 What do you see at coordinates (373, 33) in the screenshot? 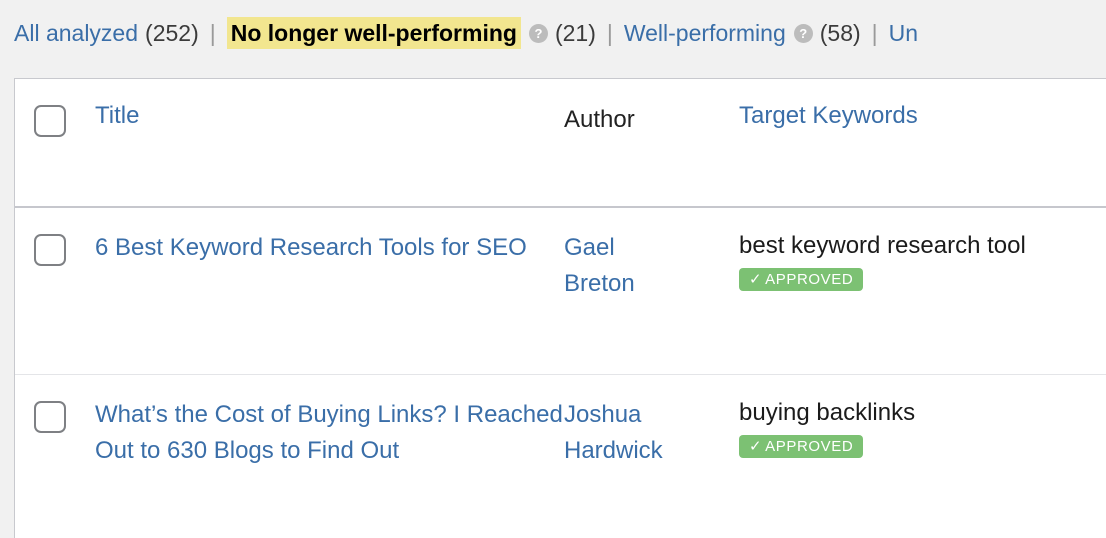
I see `filter-no-longer-well-performing: No longer well-performing` at bounding box center [373, 33].